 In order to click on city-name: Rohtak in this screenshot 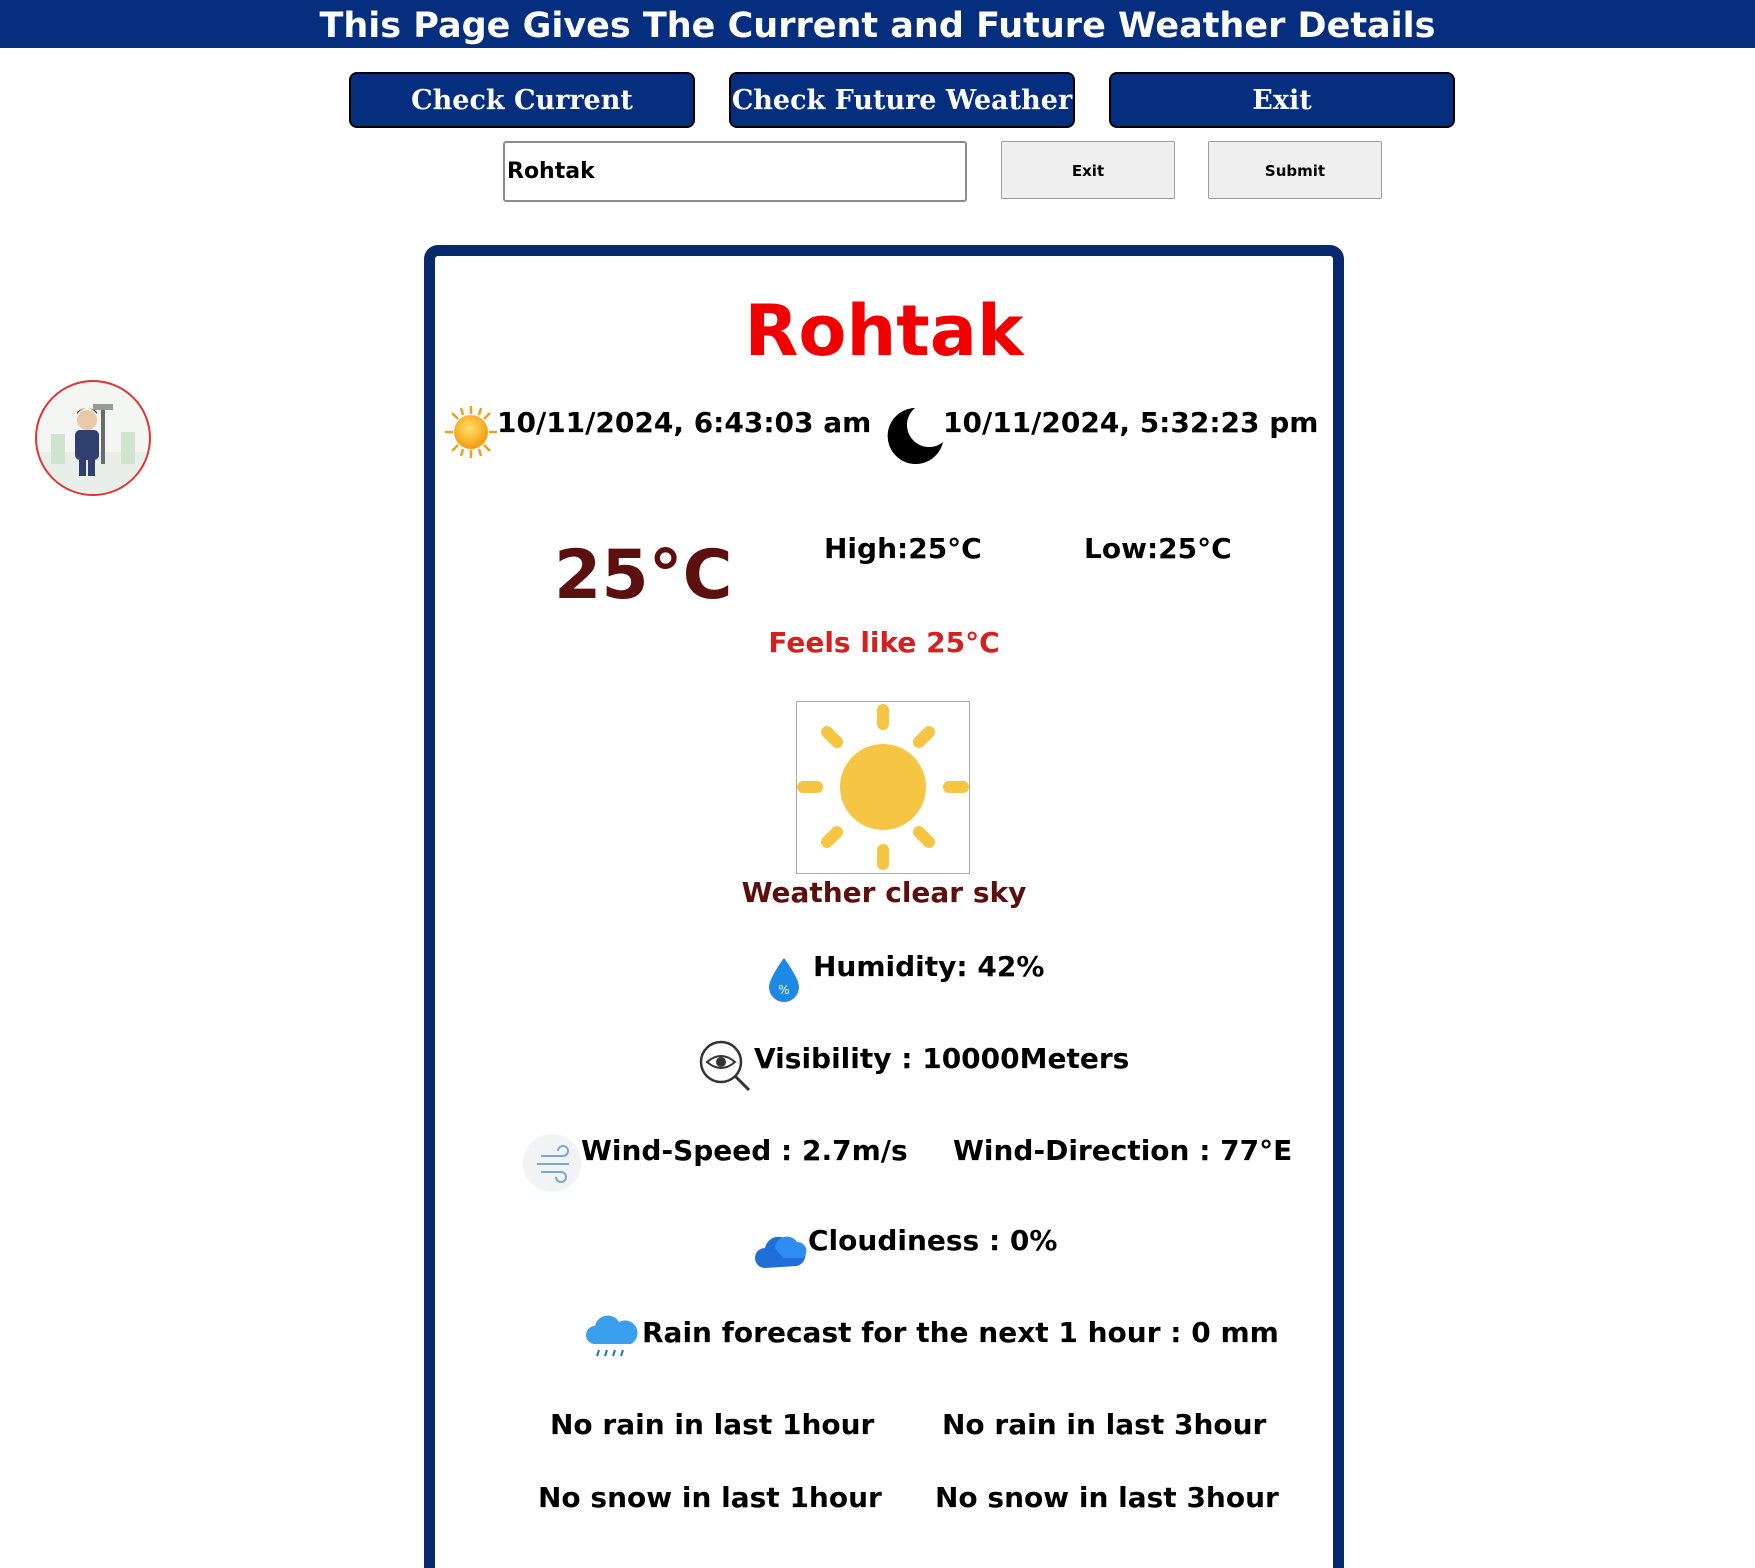, I will do `click(884, 331)`.